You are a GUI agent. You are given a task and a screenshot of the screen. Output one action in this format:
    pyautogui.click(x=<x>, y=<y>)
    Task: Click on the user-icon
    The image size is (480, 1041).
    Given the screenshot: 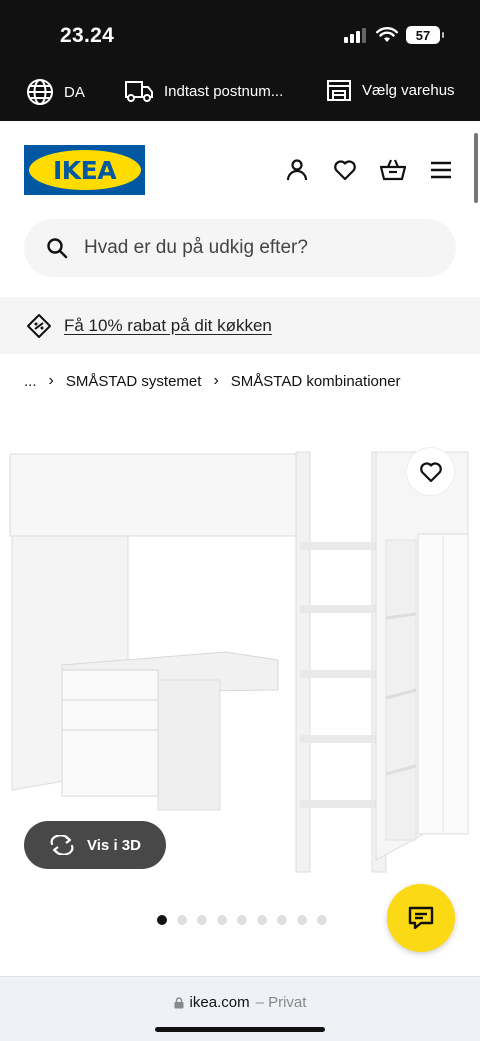 What is the action you would take?
    pyautogui.click(x=297, y=170)
    